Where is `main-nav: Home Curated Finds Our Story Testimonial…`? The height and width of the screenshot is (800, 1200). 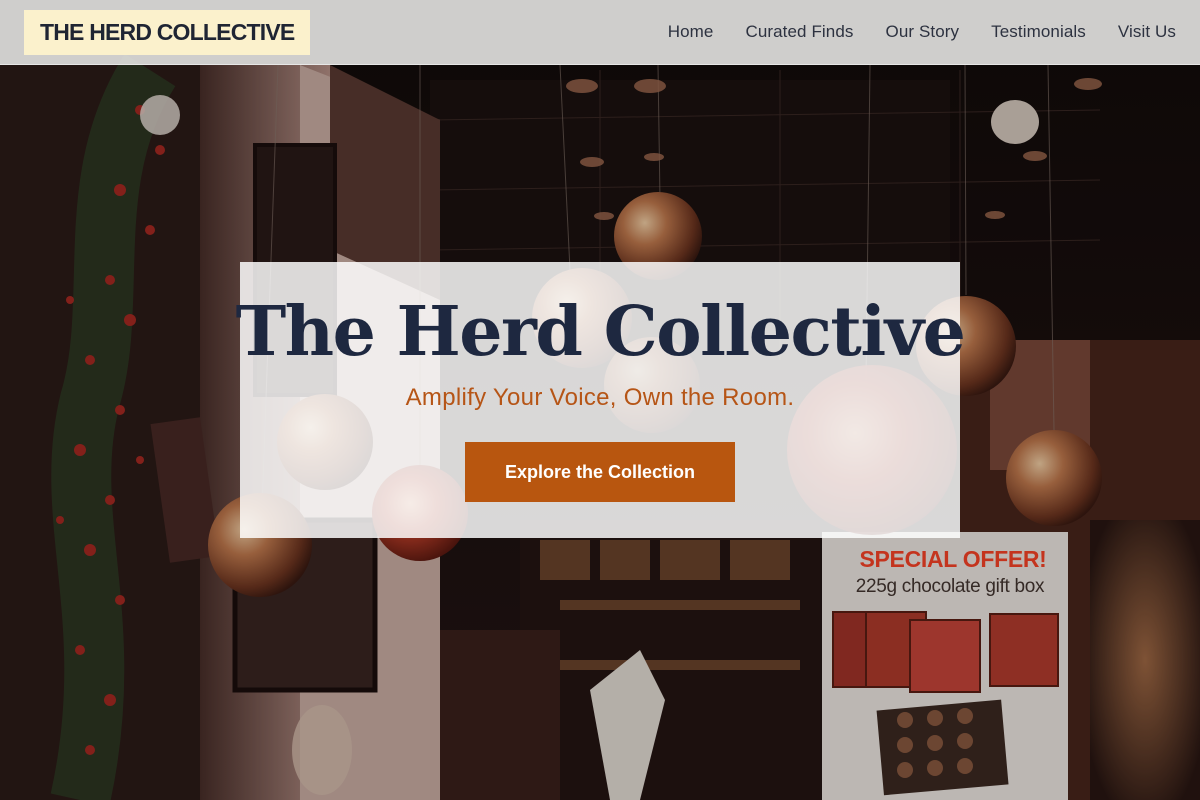
main-nav: Home Curated Finds Our Story Testimonial… is located at coordinates (906, 32).